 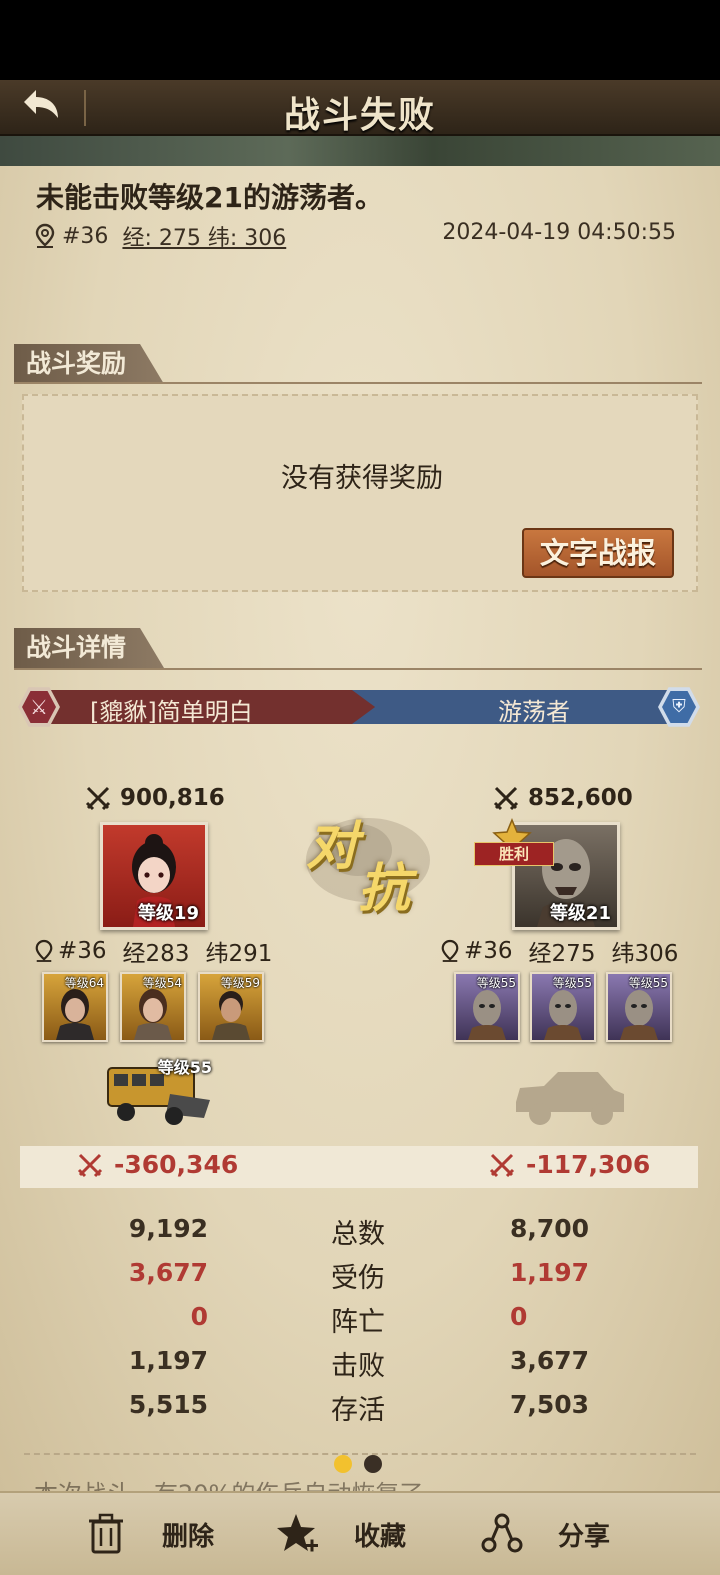 What do you see at coordinates (297, 1533) in the screenshot?
I see `star-add-icon` at bounding box center [297, 1533].